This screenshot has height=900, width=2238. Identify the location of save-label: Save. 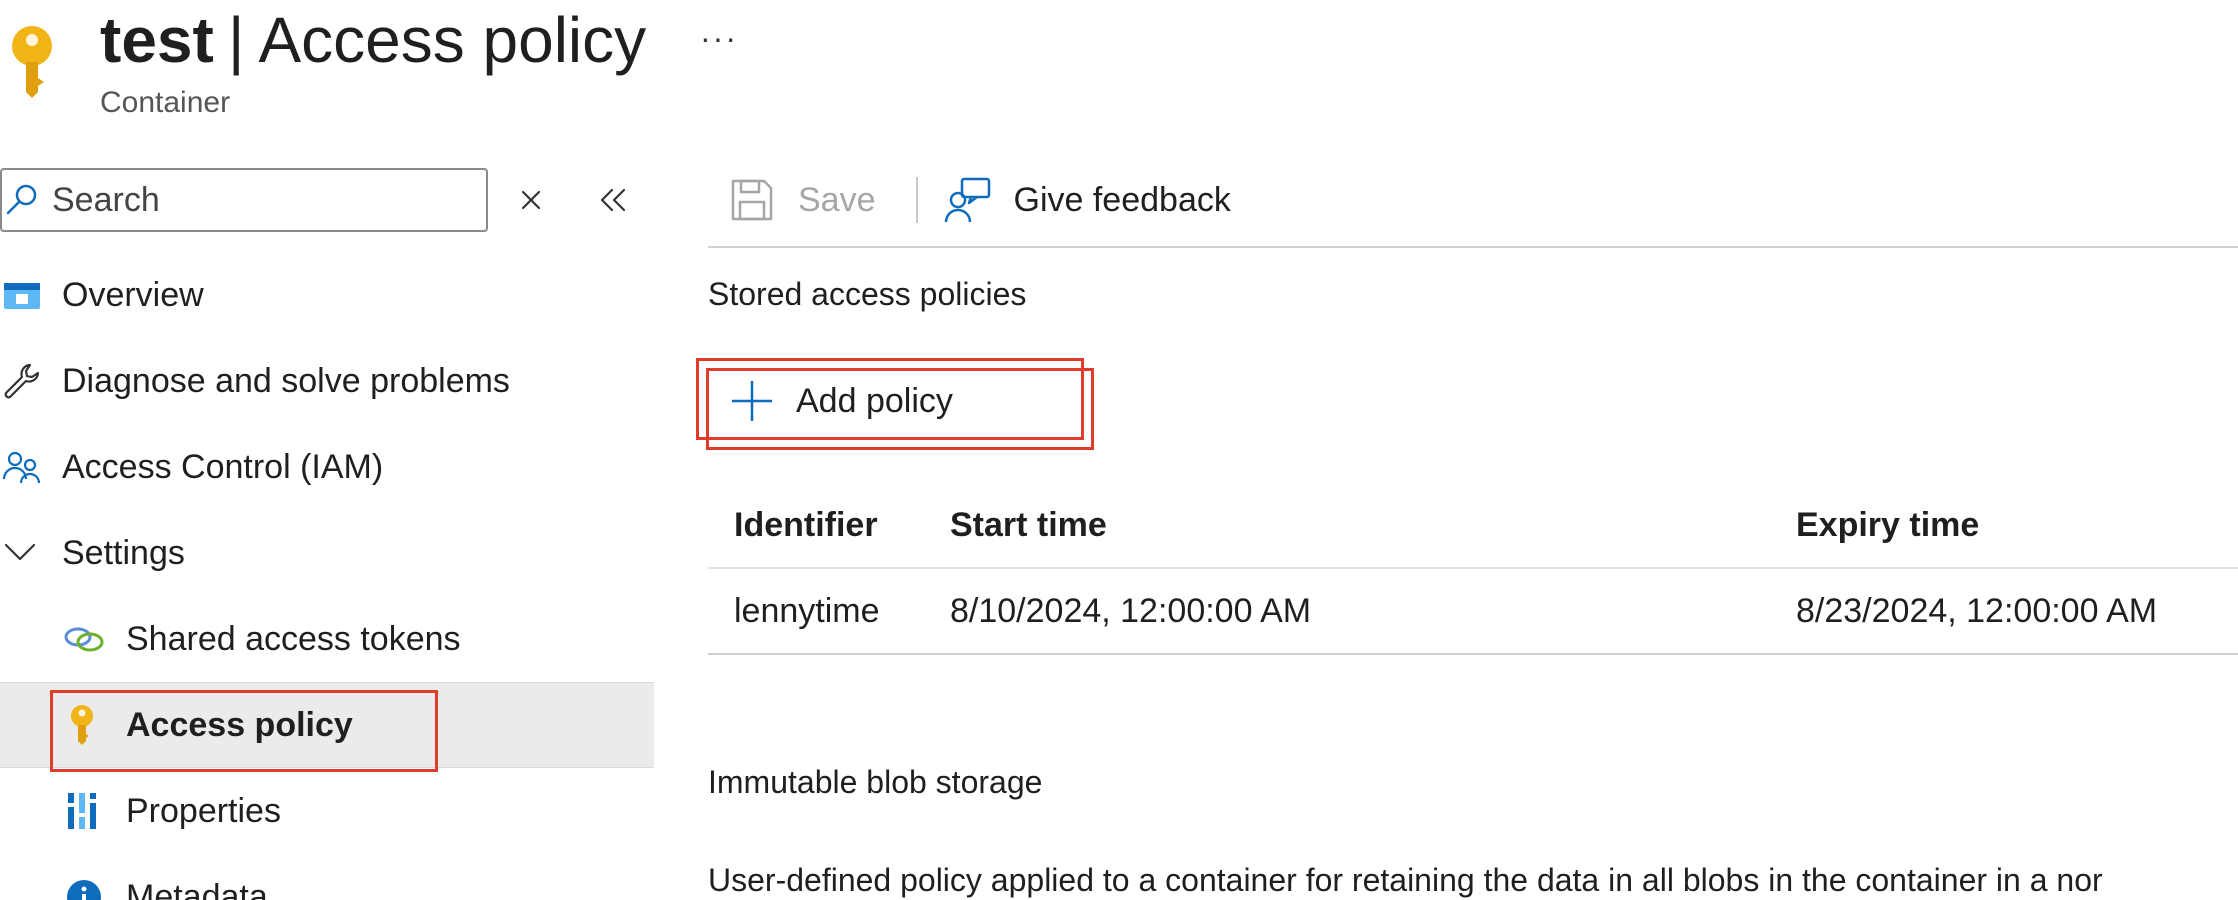
(837, 199).